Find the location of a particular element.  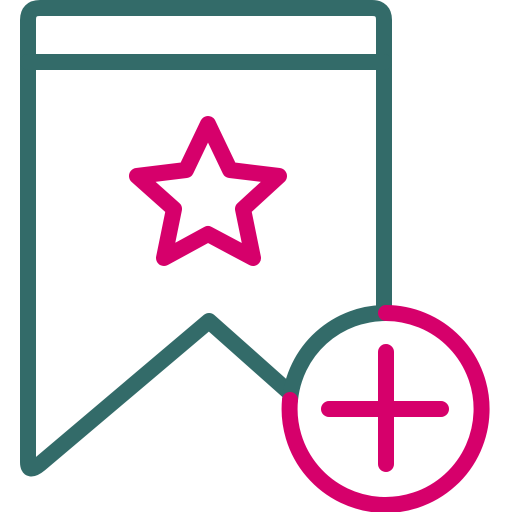

plus-circle-outline-teal is located at coordinates (338, 356).